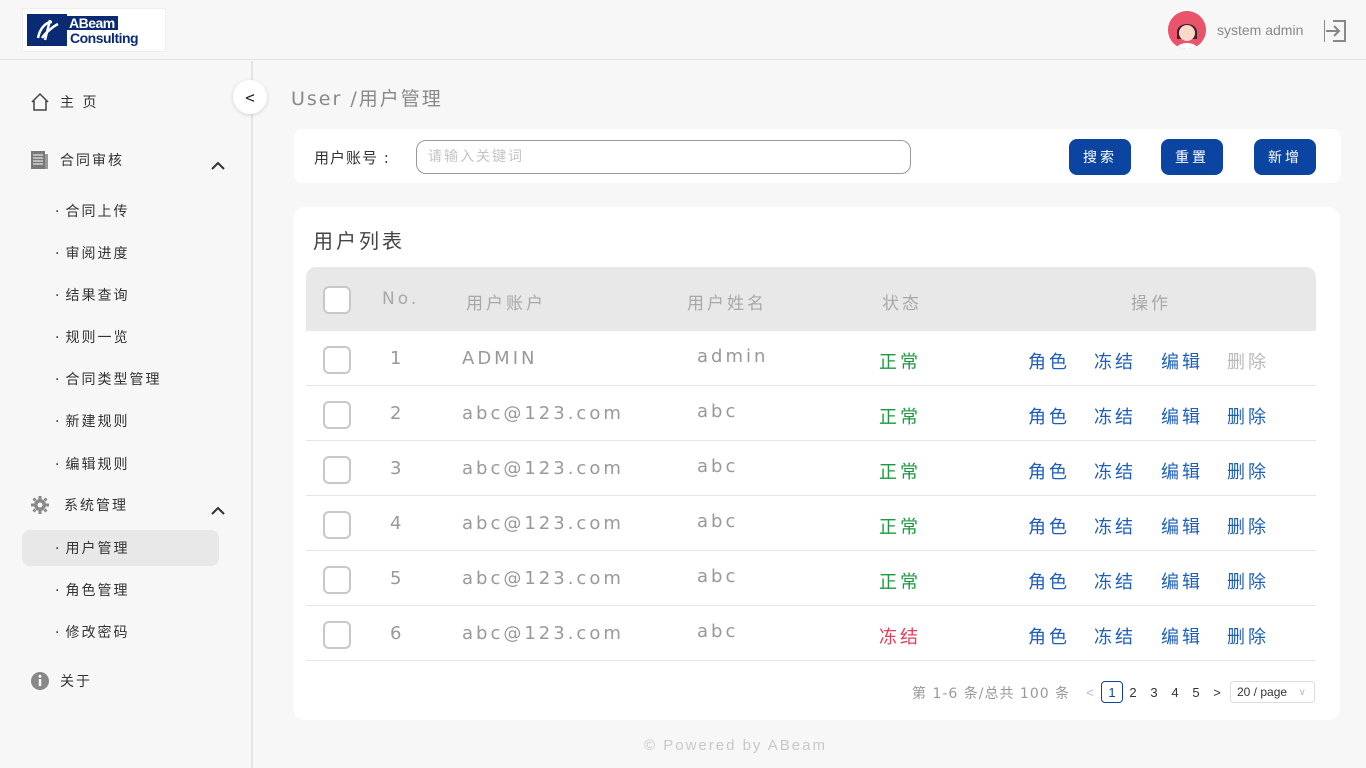 This screenshot has height=768, width=1366. Describe the element at coordinates (40, 102) in the screenshot. I see `home-icon` at that location.